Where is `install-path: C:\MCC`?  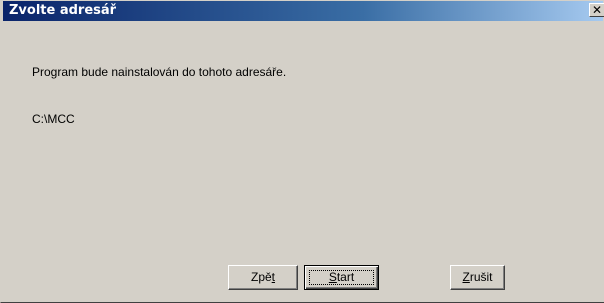
install-path: C:\MCC is located at coordinates (53, 119).